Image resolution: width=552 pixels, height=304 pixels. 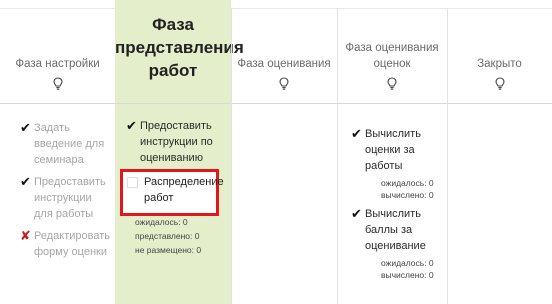 I want to click on phase-title-submission-line1: Фаза, so click(x=173, y=24).